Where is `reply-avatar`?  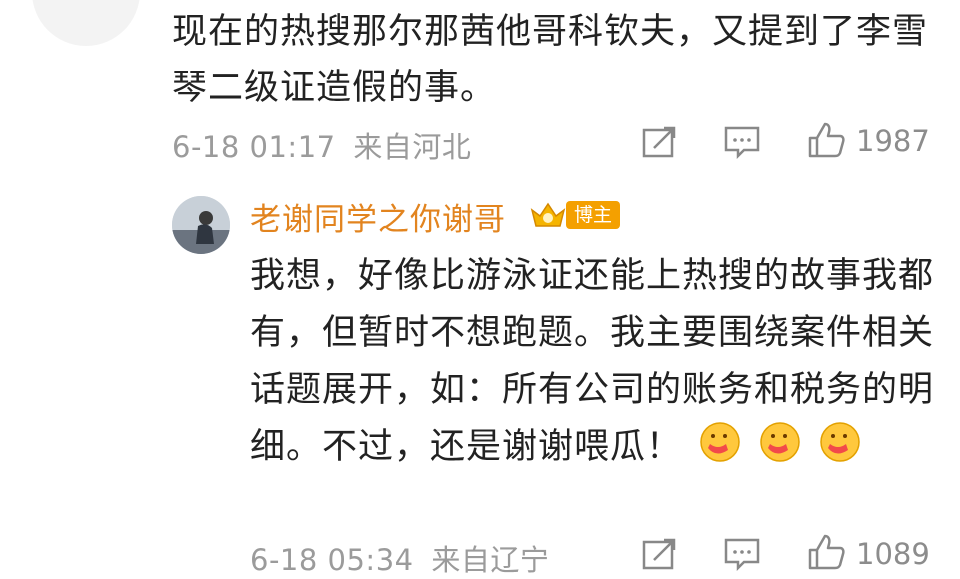
reply-avatar is located at coordinates (201, 225).